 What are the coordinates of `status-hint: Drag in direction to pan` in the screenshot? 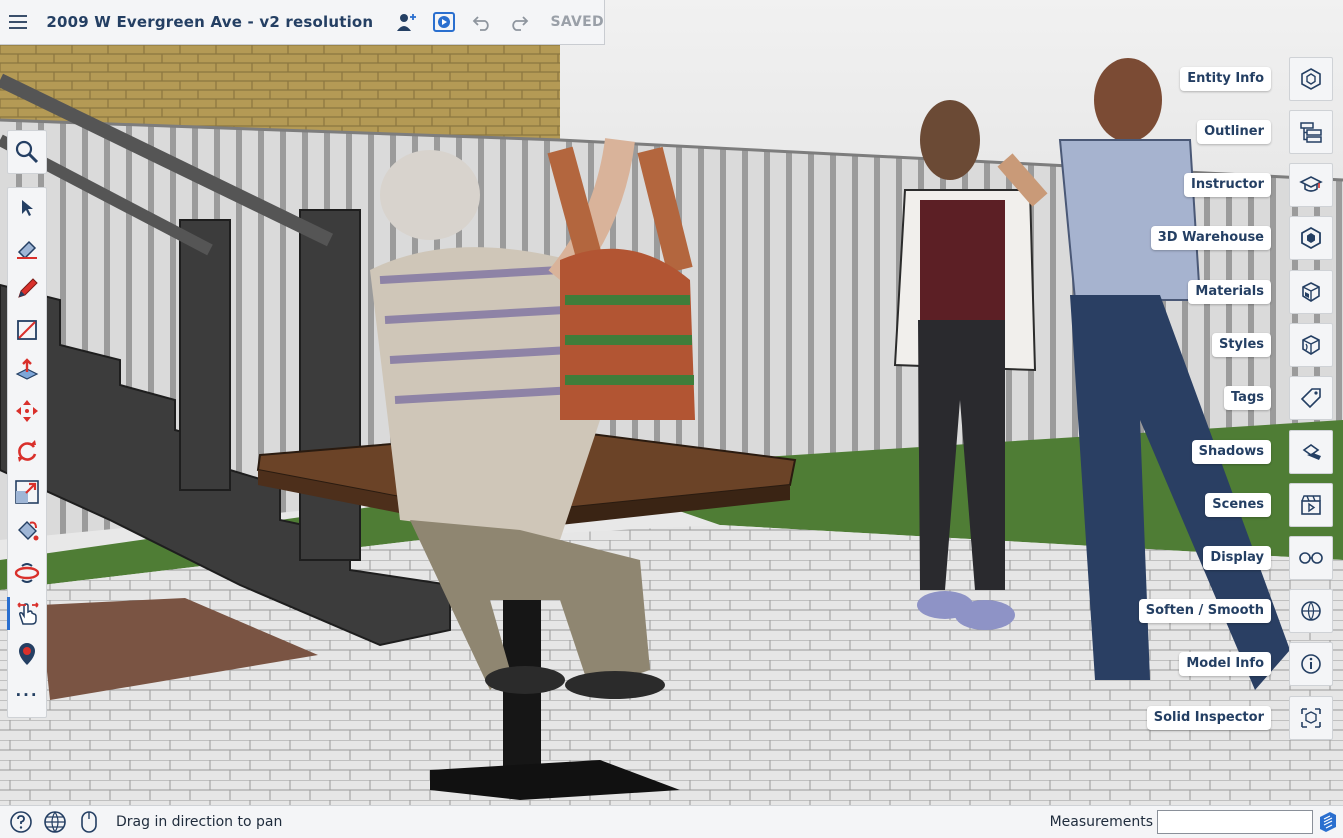 It's located at (199, 822).